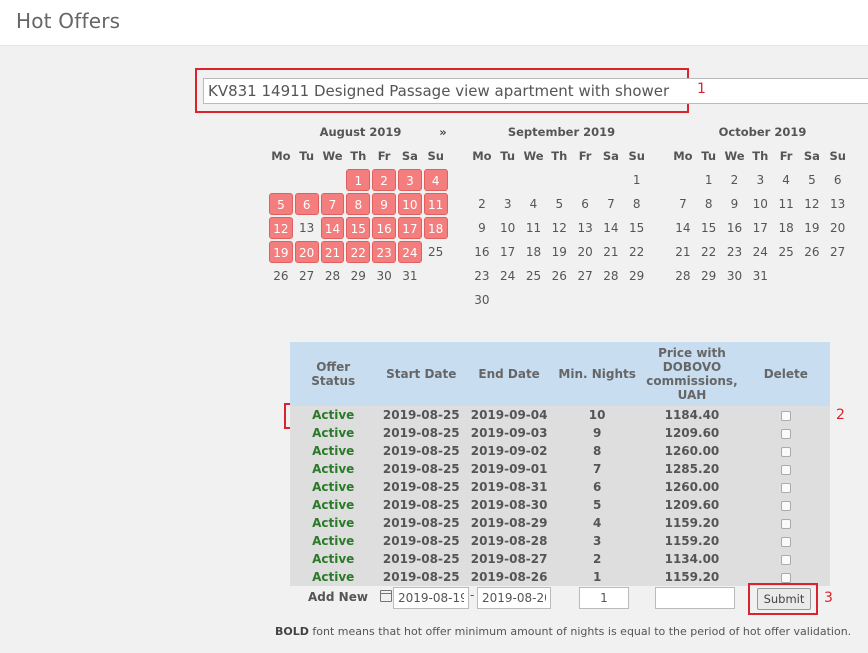  I want to click on calendar-day: 15, so click(637, 228).